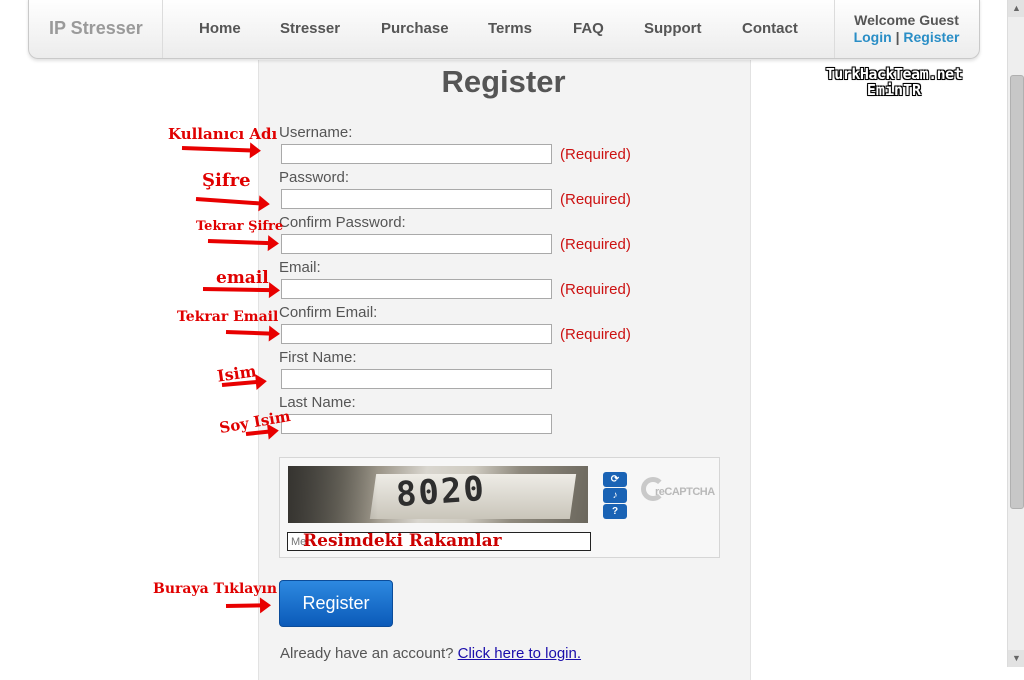 The width and height of the screenshot is (1024, 680). What do you see at coordinates (931, 37) in the screenshot?
I see `register-link: Register` at bounding box center [931, 37].